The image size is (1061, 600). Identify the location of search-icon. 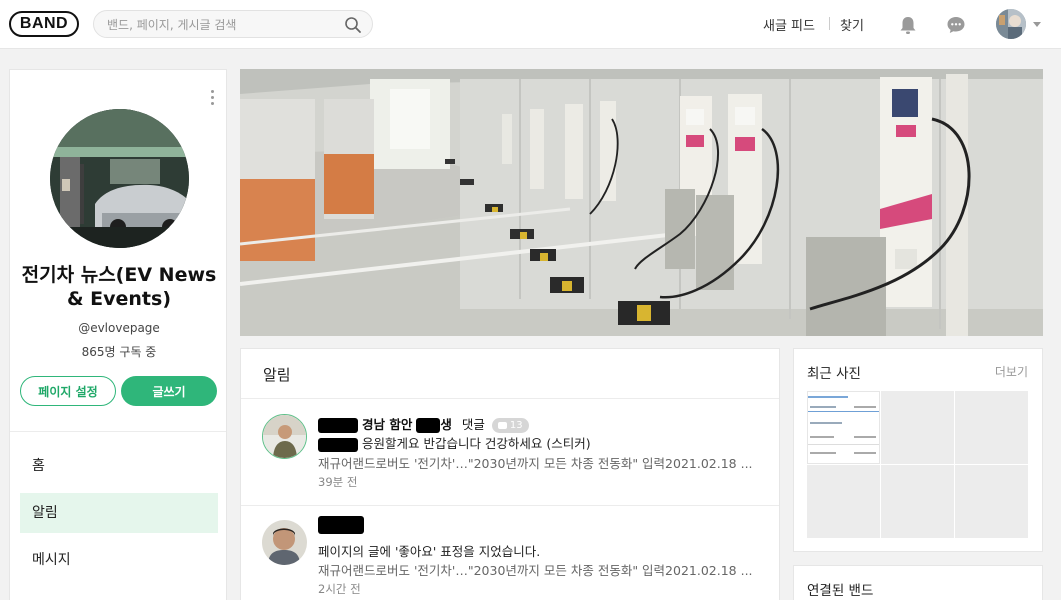
(353, 25).